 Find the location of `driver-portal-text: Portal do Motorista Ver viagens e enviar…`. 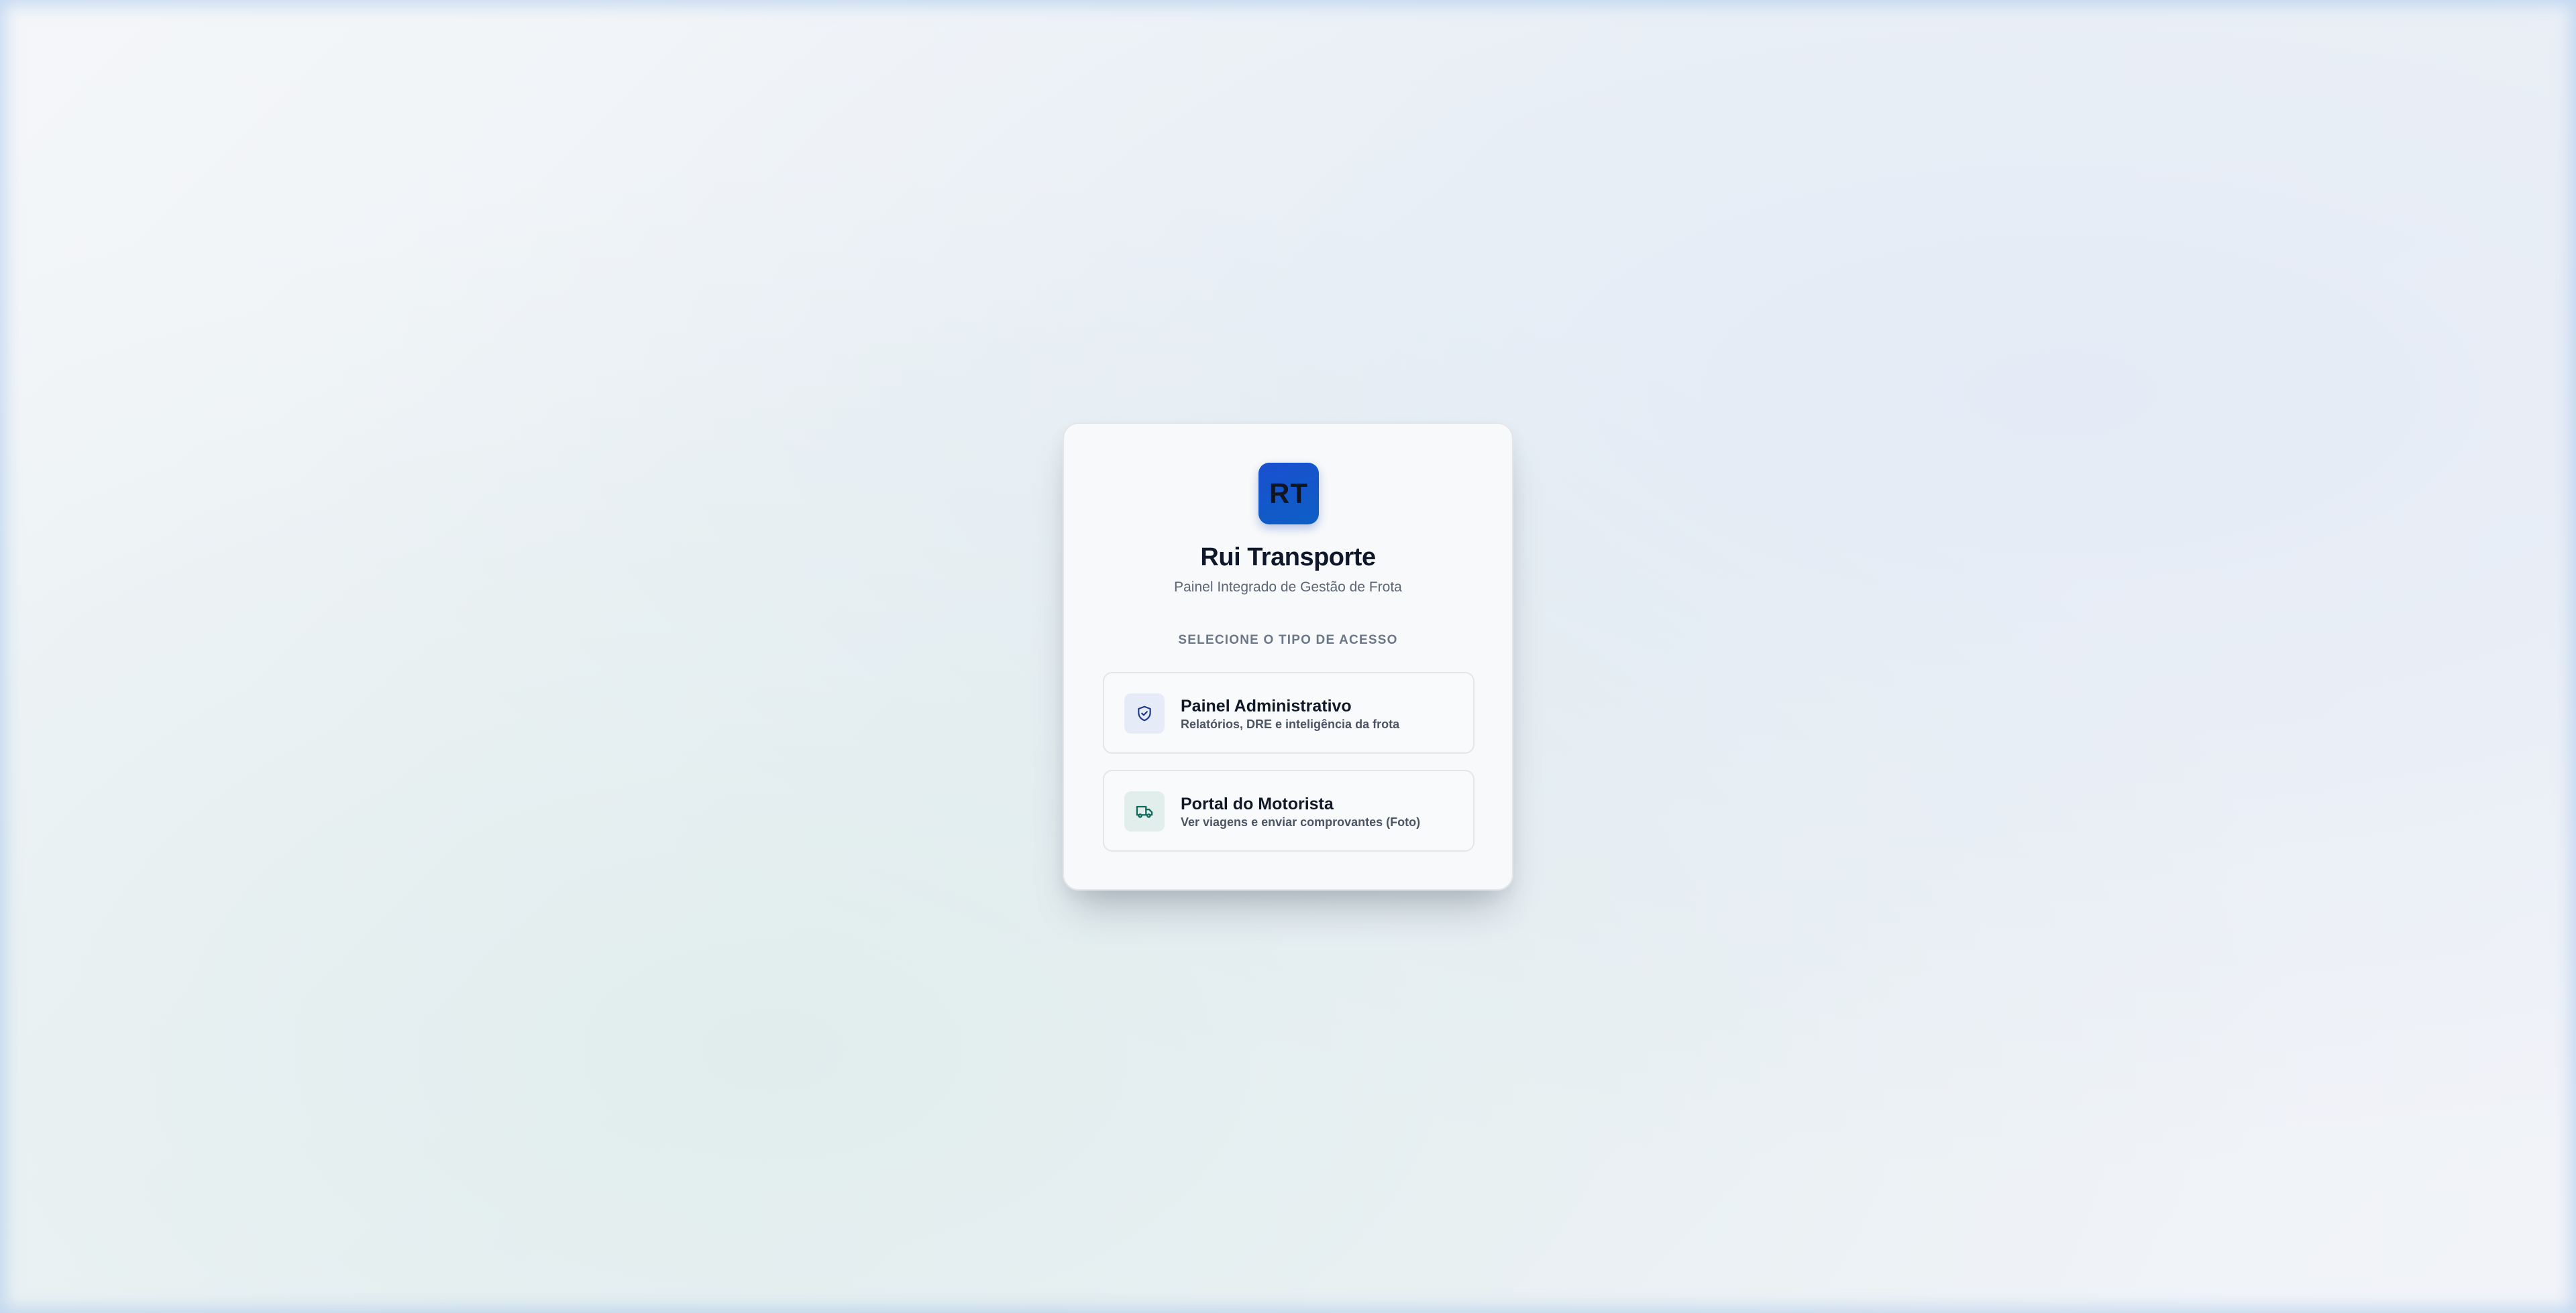

driver-portal-text: Portal do Motorista Ver viagens e enviar… is located at coordinates (1300, 812).